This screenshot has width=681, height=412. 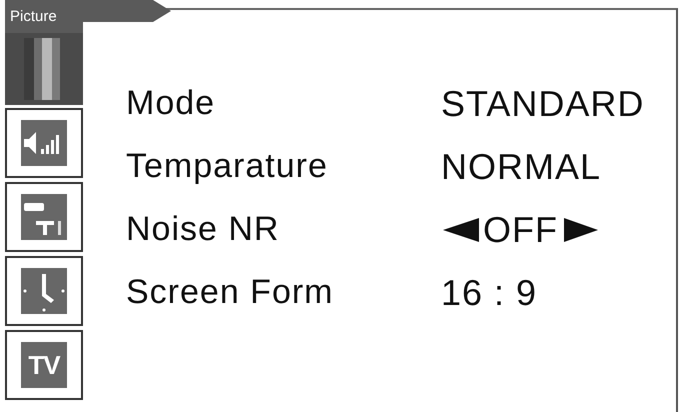 I want to click on tv-label: TV, so click(x=44, y=365).